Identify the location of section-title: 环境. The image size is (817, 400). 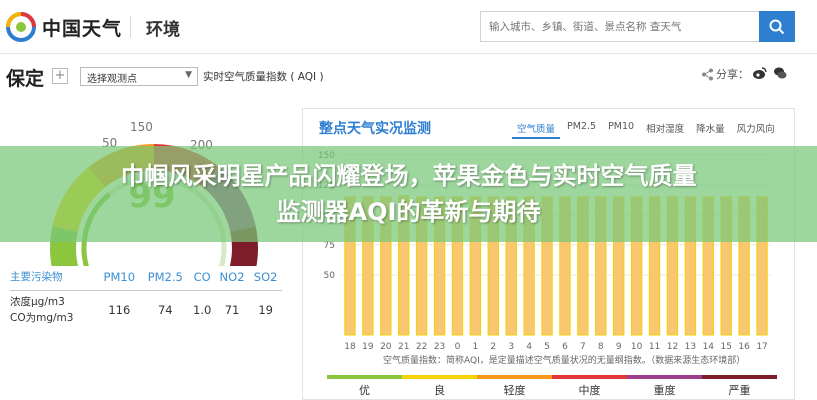
(163, 30).